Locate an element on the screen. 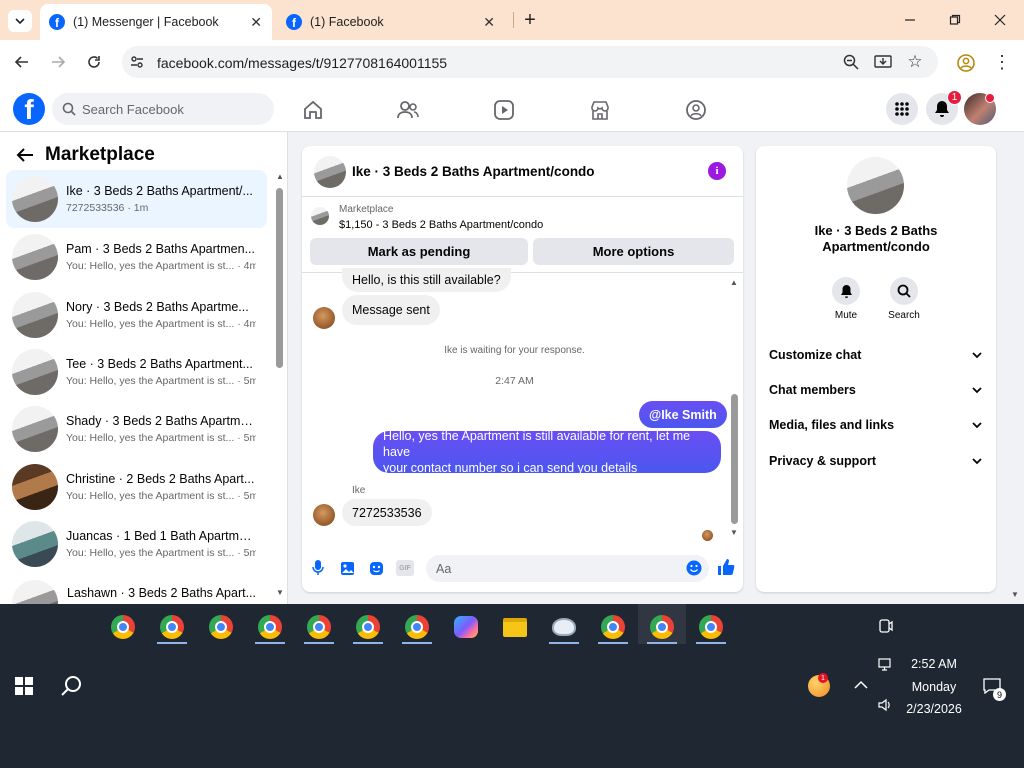 The width and height of the screenshot is (1024, 768). chat-avatar is located at coordinates (330, 172).